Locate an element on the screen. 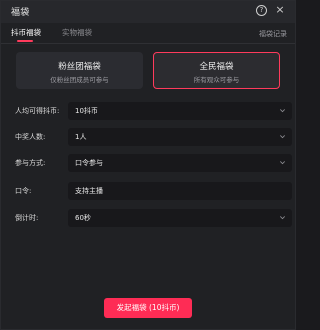 The width and height of the screenshot is (320, 330). card-description: 所有观众可参与 is located at coordinates (216, 80).